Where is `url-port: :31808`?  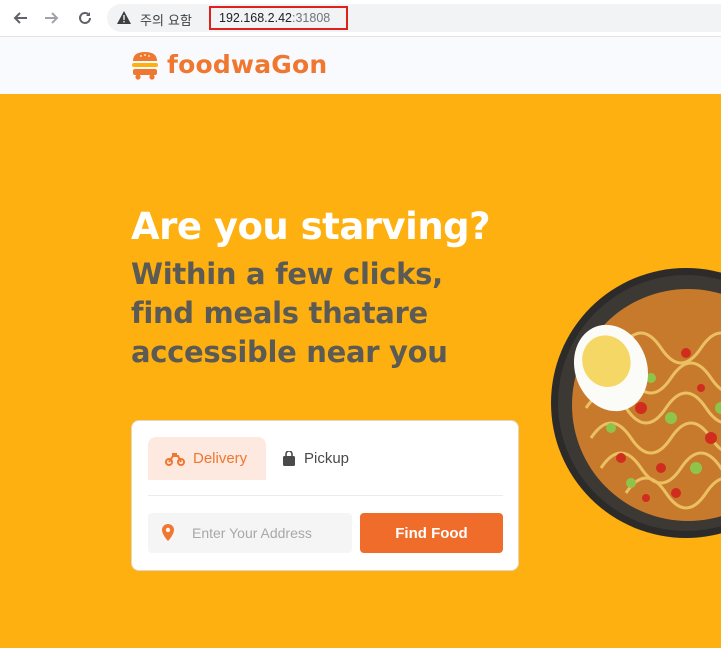 url-port: :31808 is located at coordinates (311, 18).